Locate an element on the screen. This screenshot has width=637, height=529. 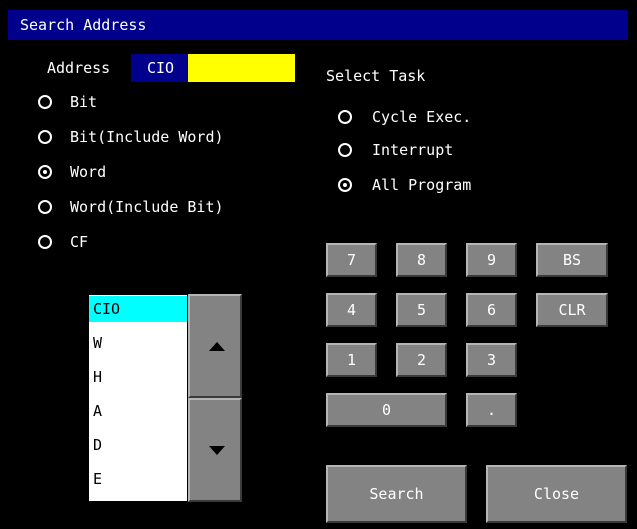
search-button: Search is located at coordinates (396, 494).